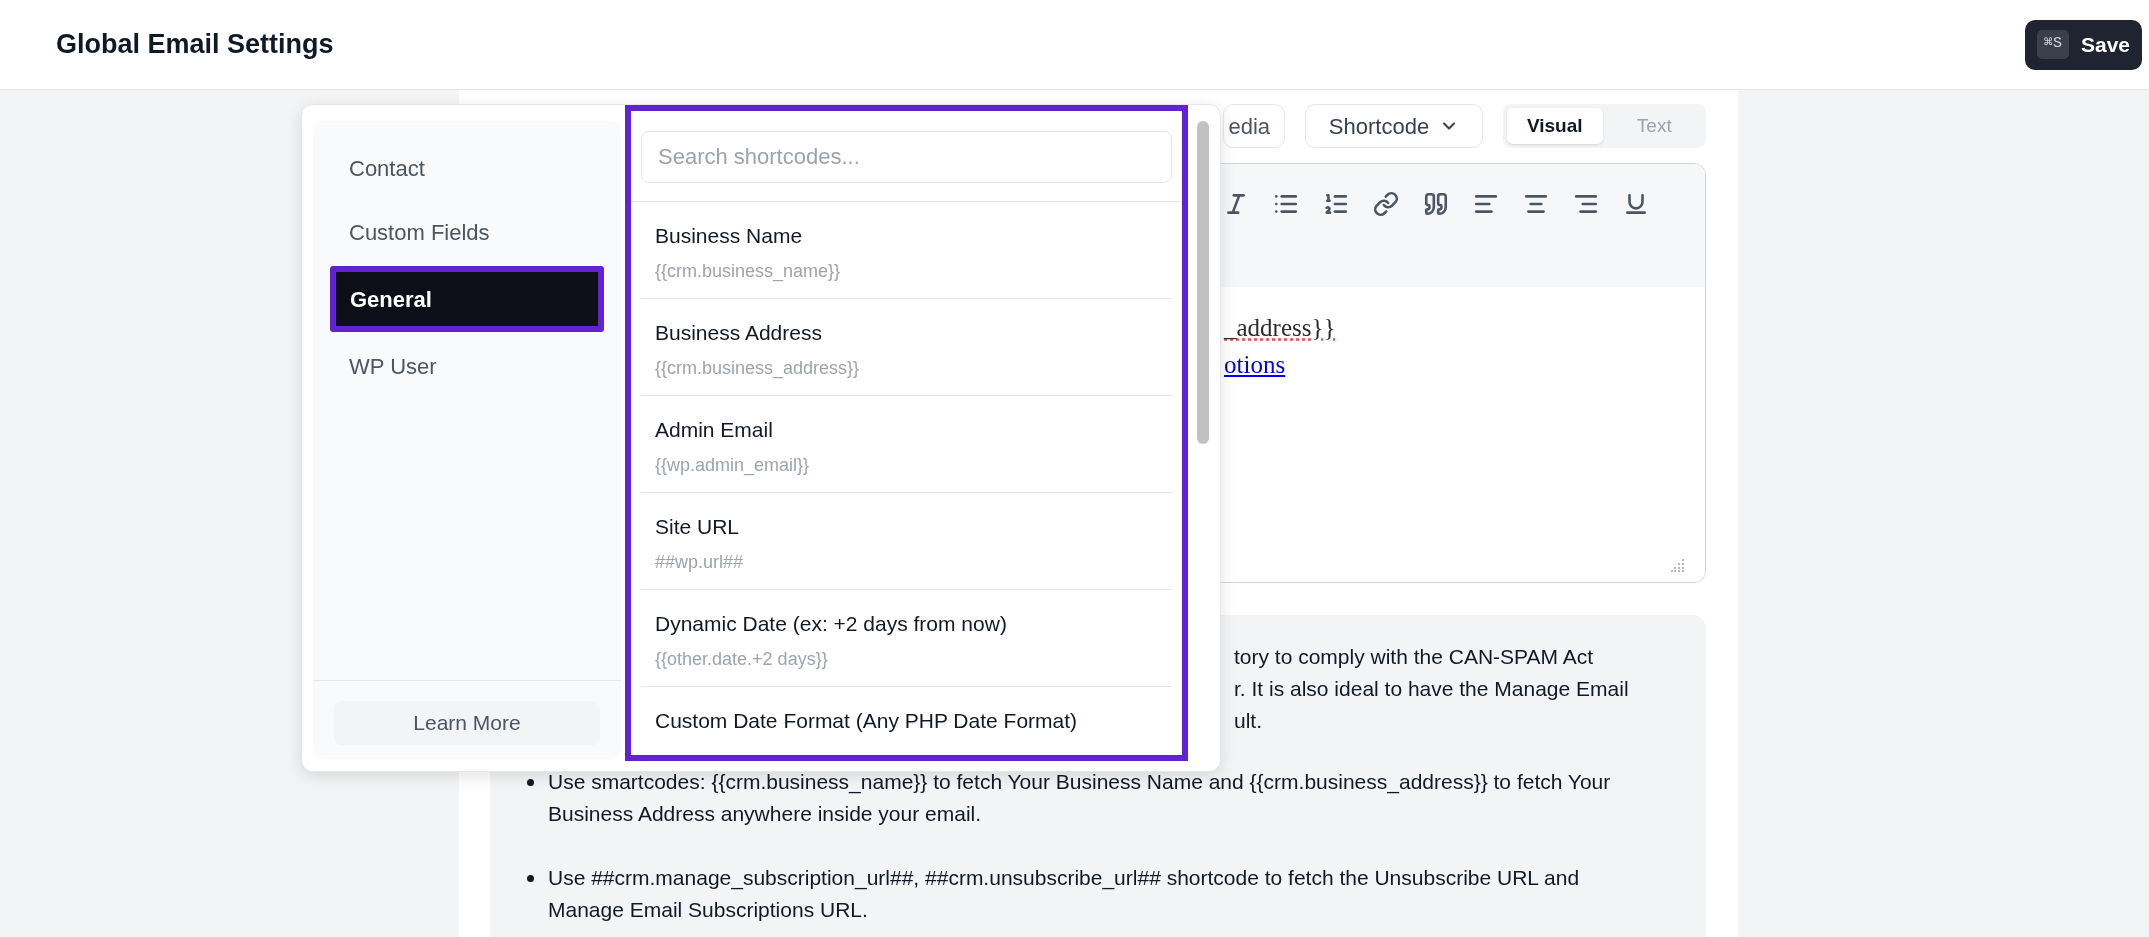  What do you see at coordinates (1254, 126) in the screenshot?
I see `media-button: edia` at bounding box center [1254, 126].